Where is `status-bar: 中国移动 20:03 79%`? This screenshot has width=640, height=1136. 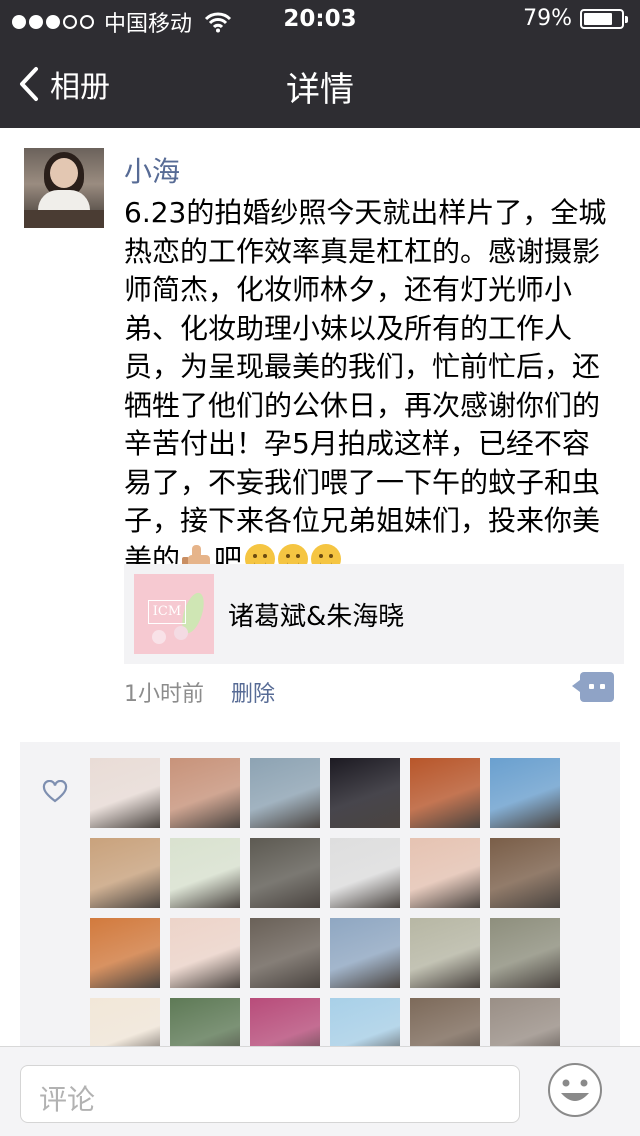 status-bar: 中国移动 20:03 79% is located at coordinates (320, 20).